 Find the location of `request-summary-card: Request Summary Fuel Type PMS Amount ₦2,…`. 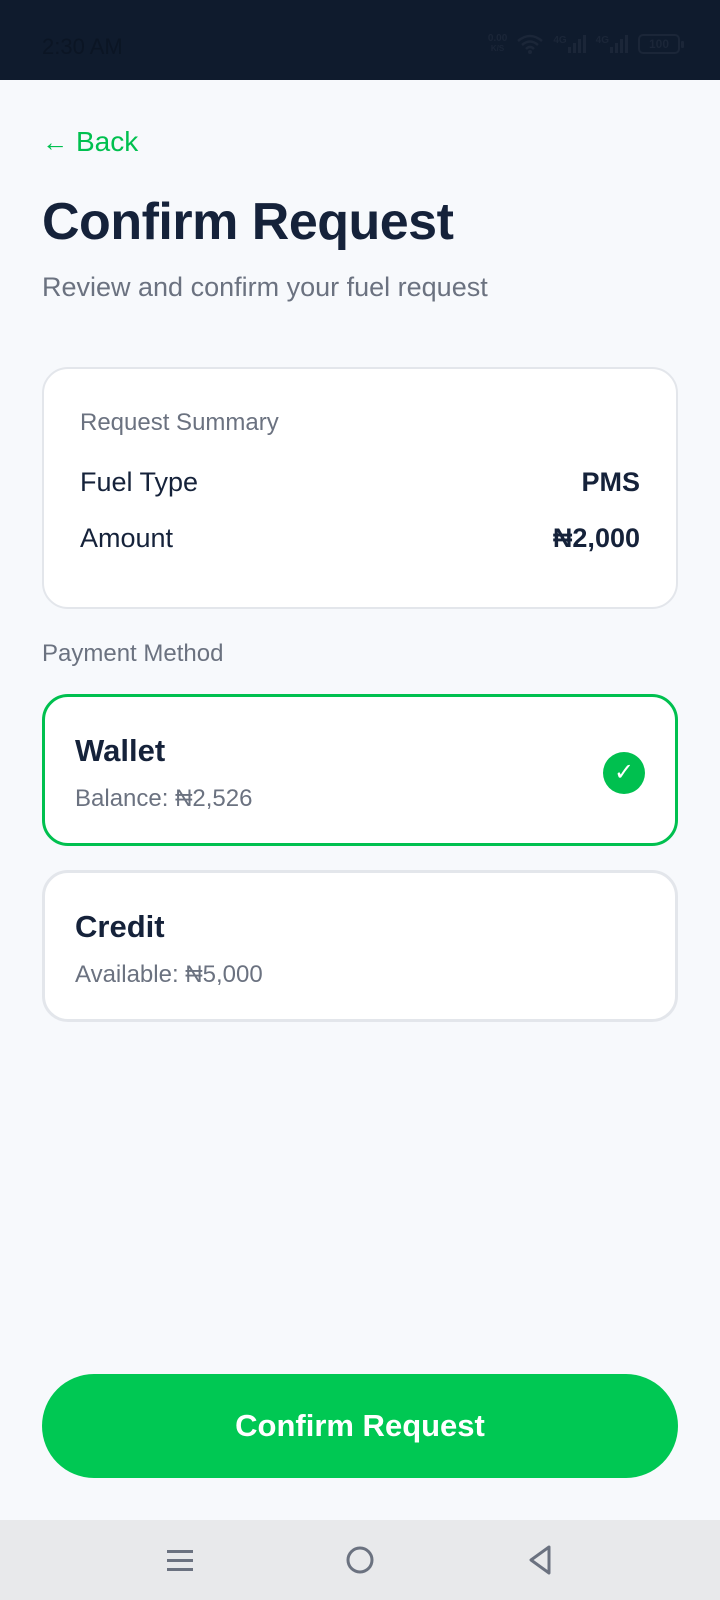

request-summary-card: Request Summary Fuel Type PMS Amount ₦2,… is located at coordinates (360, 488).